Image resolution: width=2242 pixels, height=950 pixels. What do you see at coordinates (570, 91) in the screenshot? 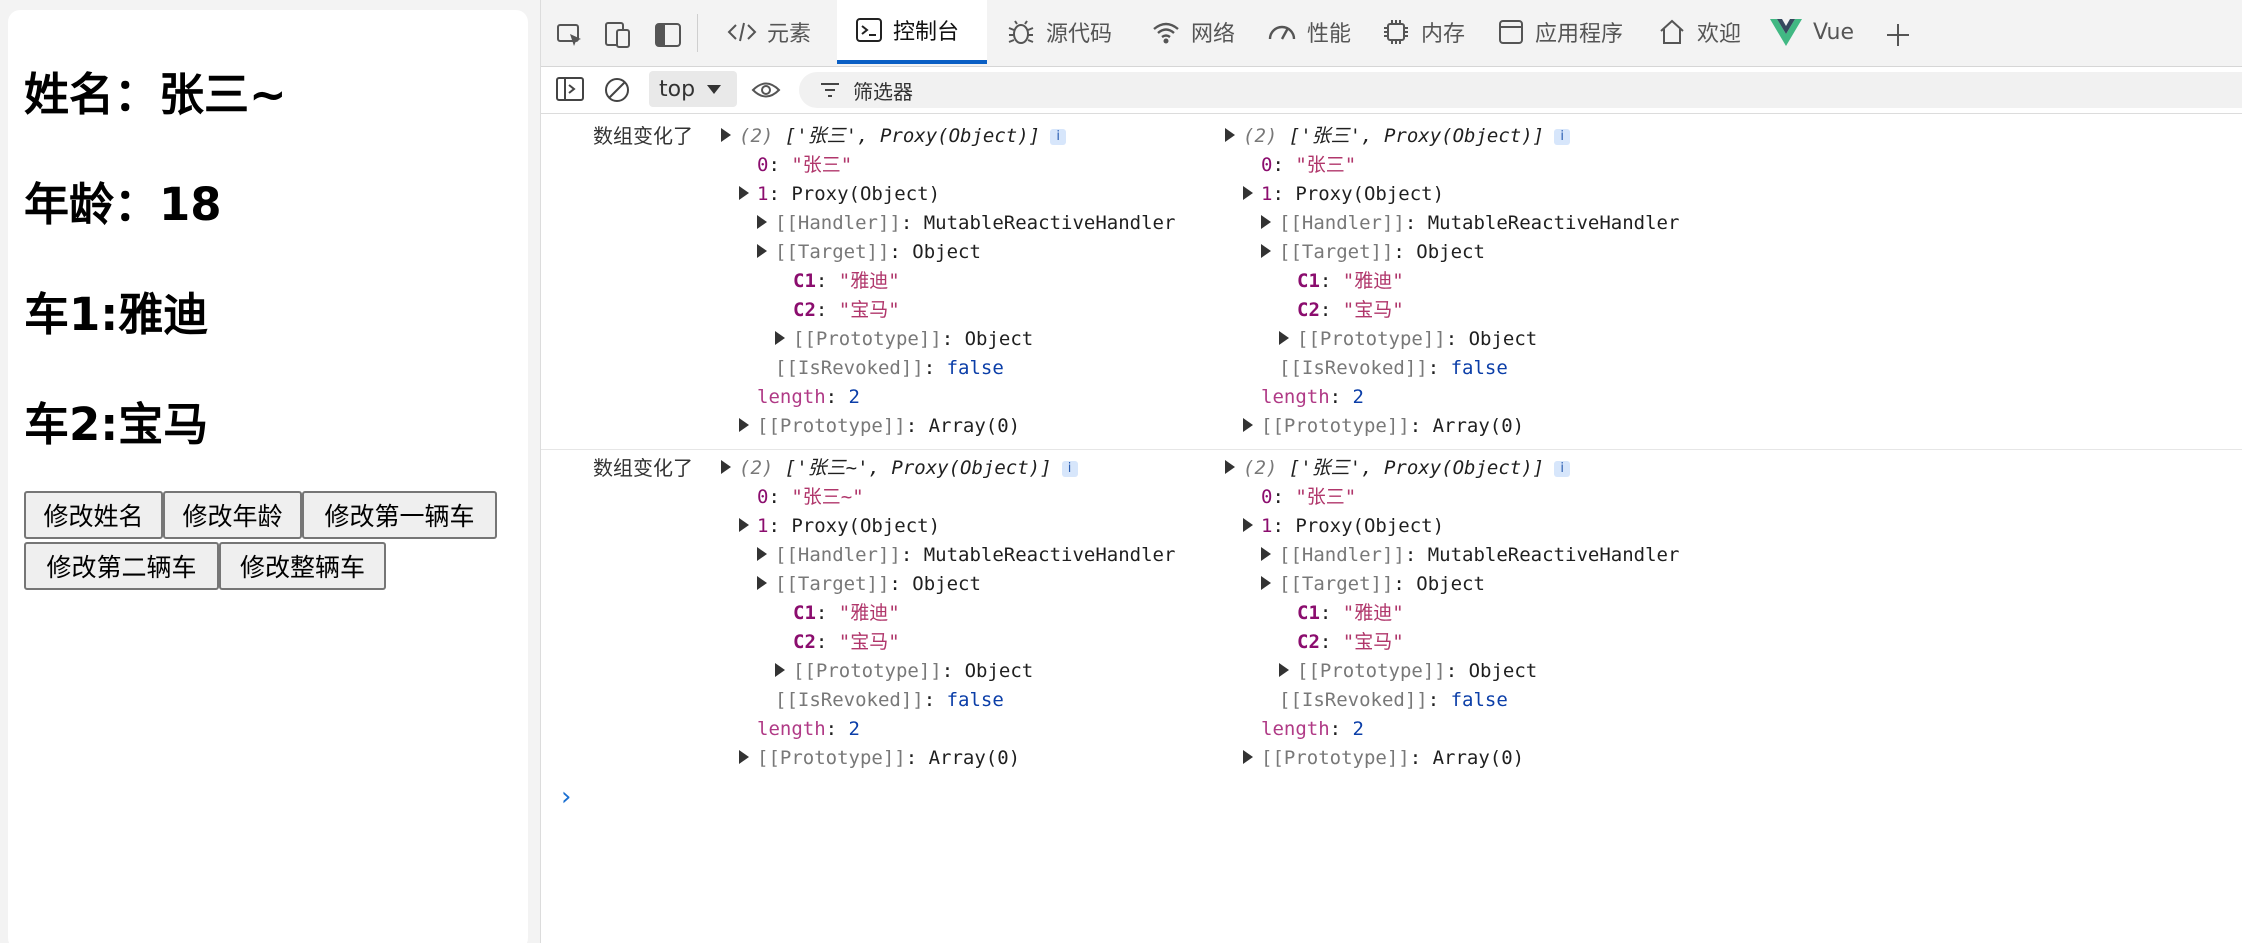
I see `sidebar-toggle-icon` at bounding box center [570, 91].